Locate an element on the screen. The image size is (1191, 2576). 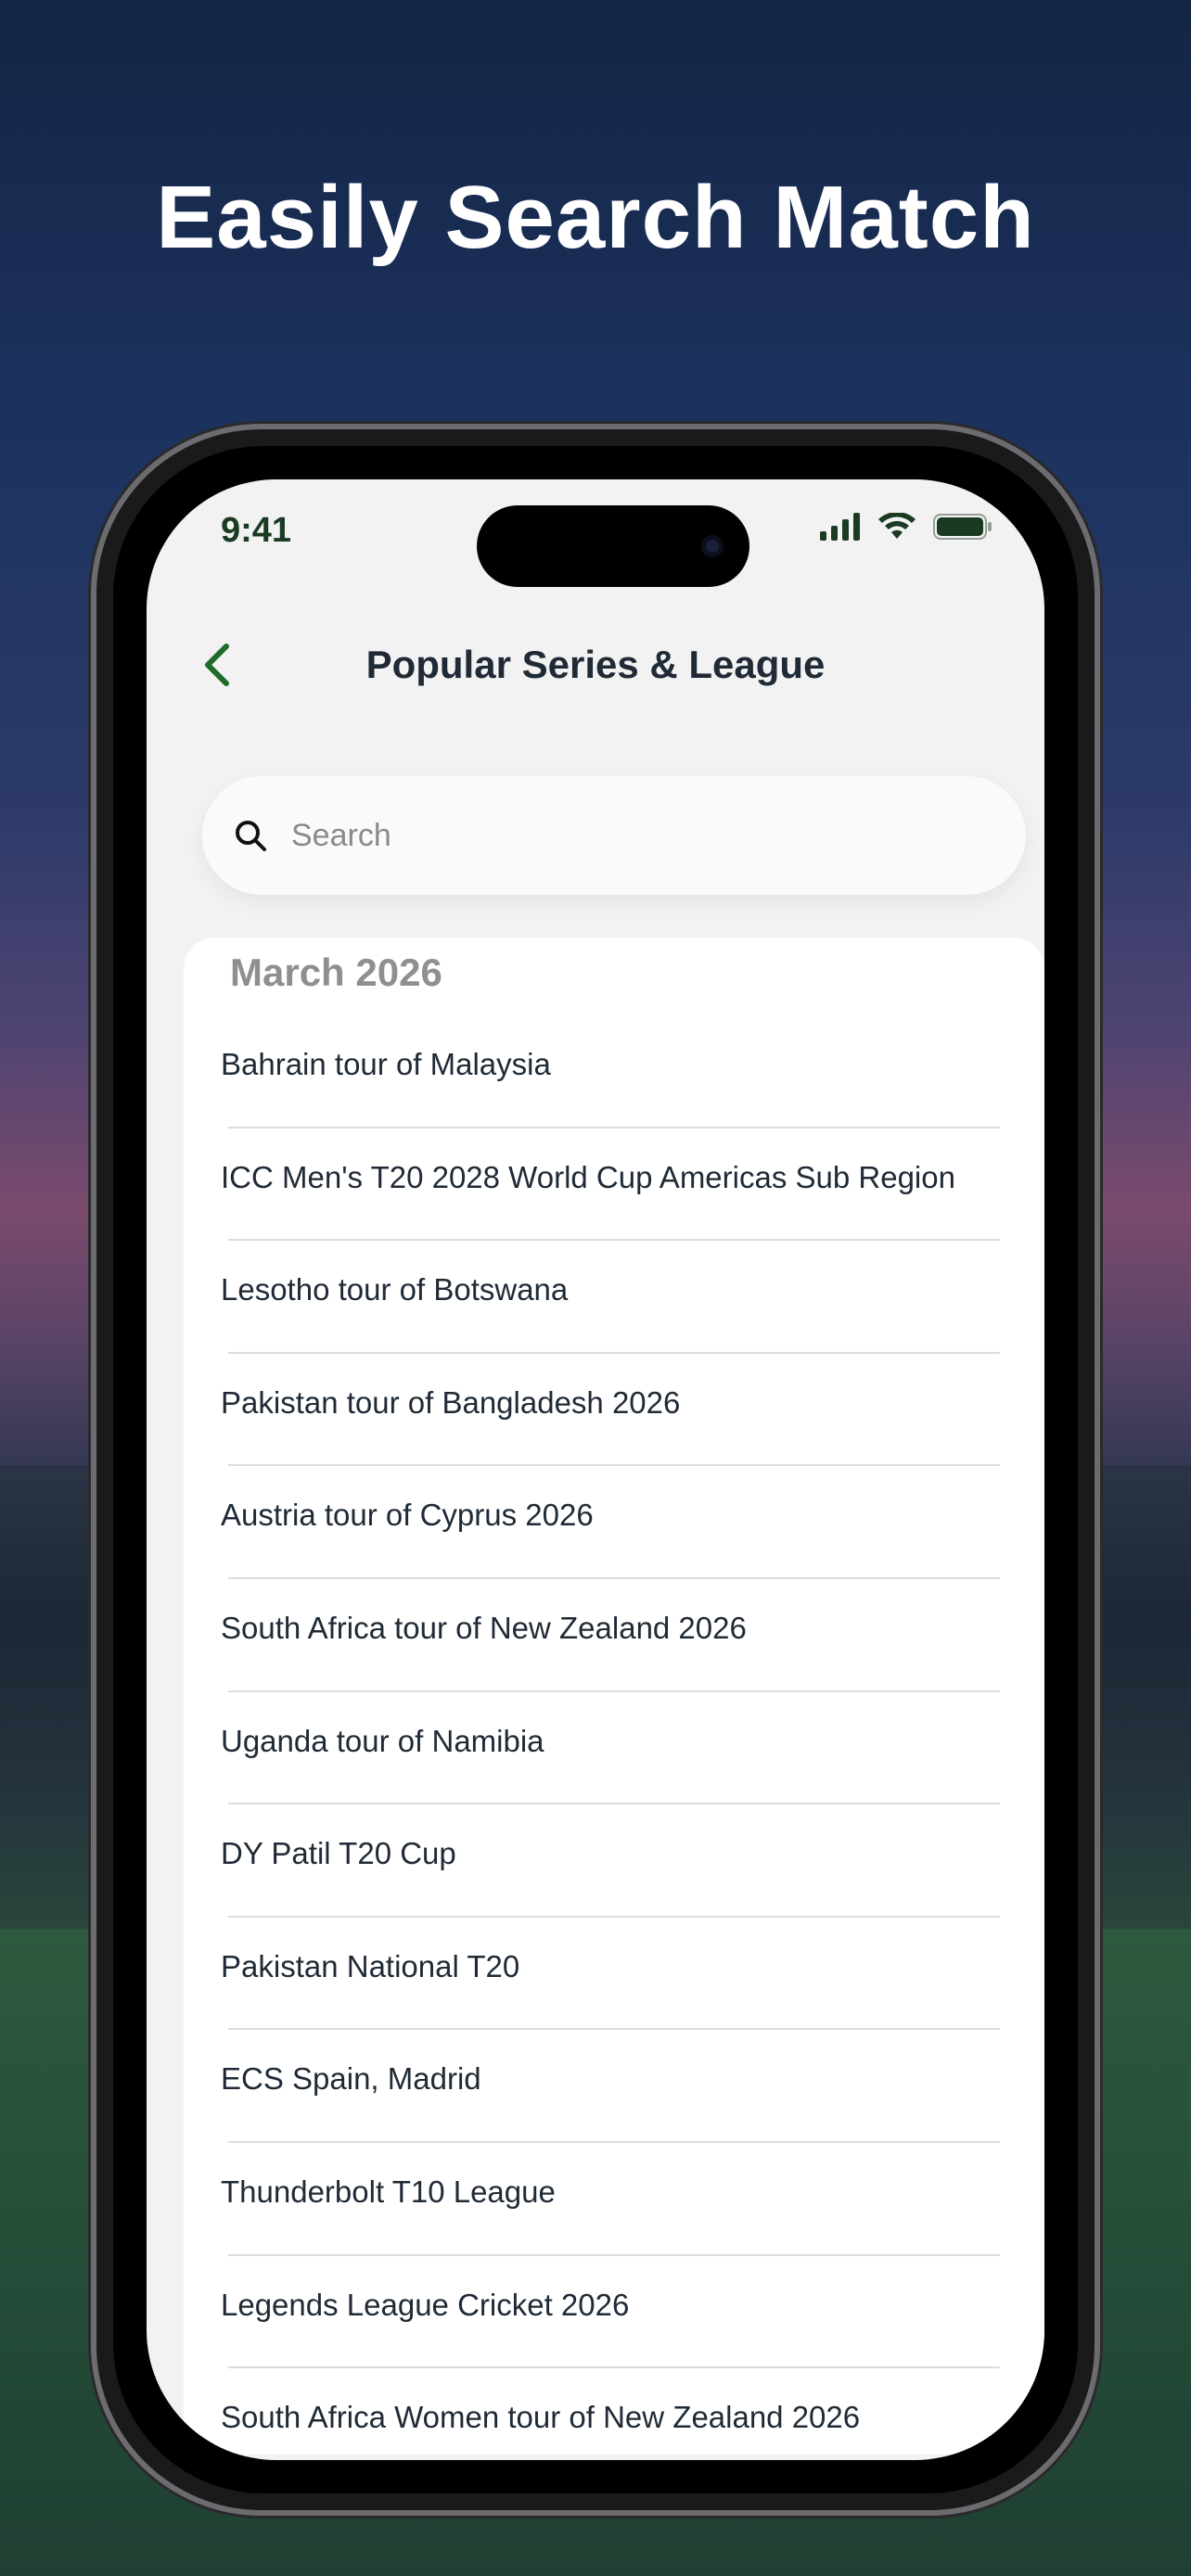
series-name: Pakistan National T20 is located at coordinates (370, 1966).